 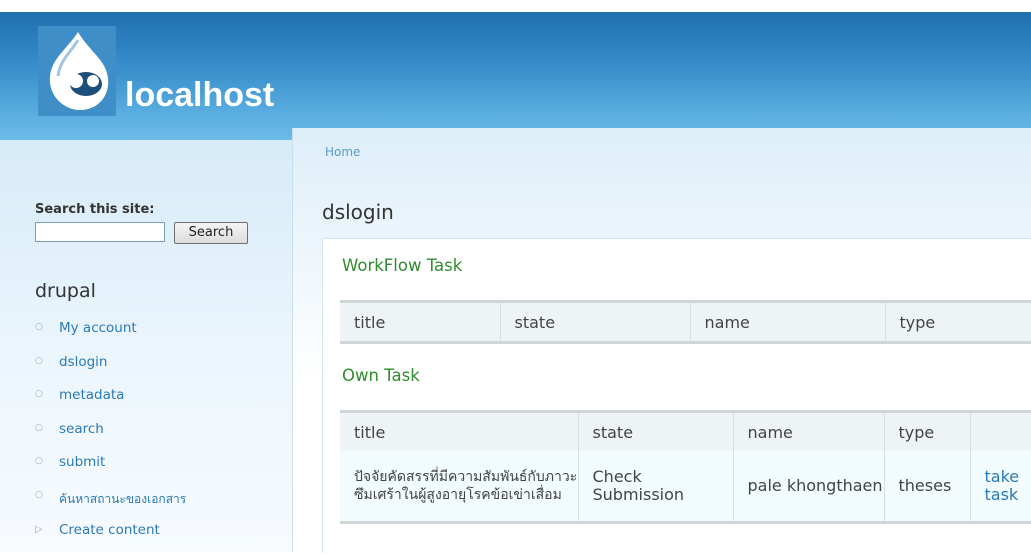 What do you see at coordinates (402, 265) in the screenshot?
I see `workflow-task-title: WorkFlow Task` at bounding box center [402, 265].